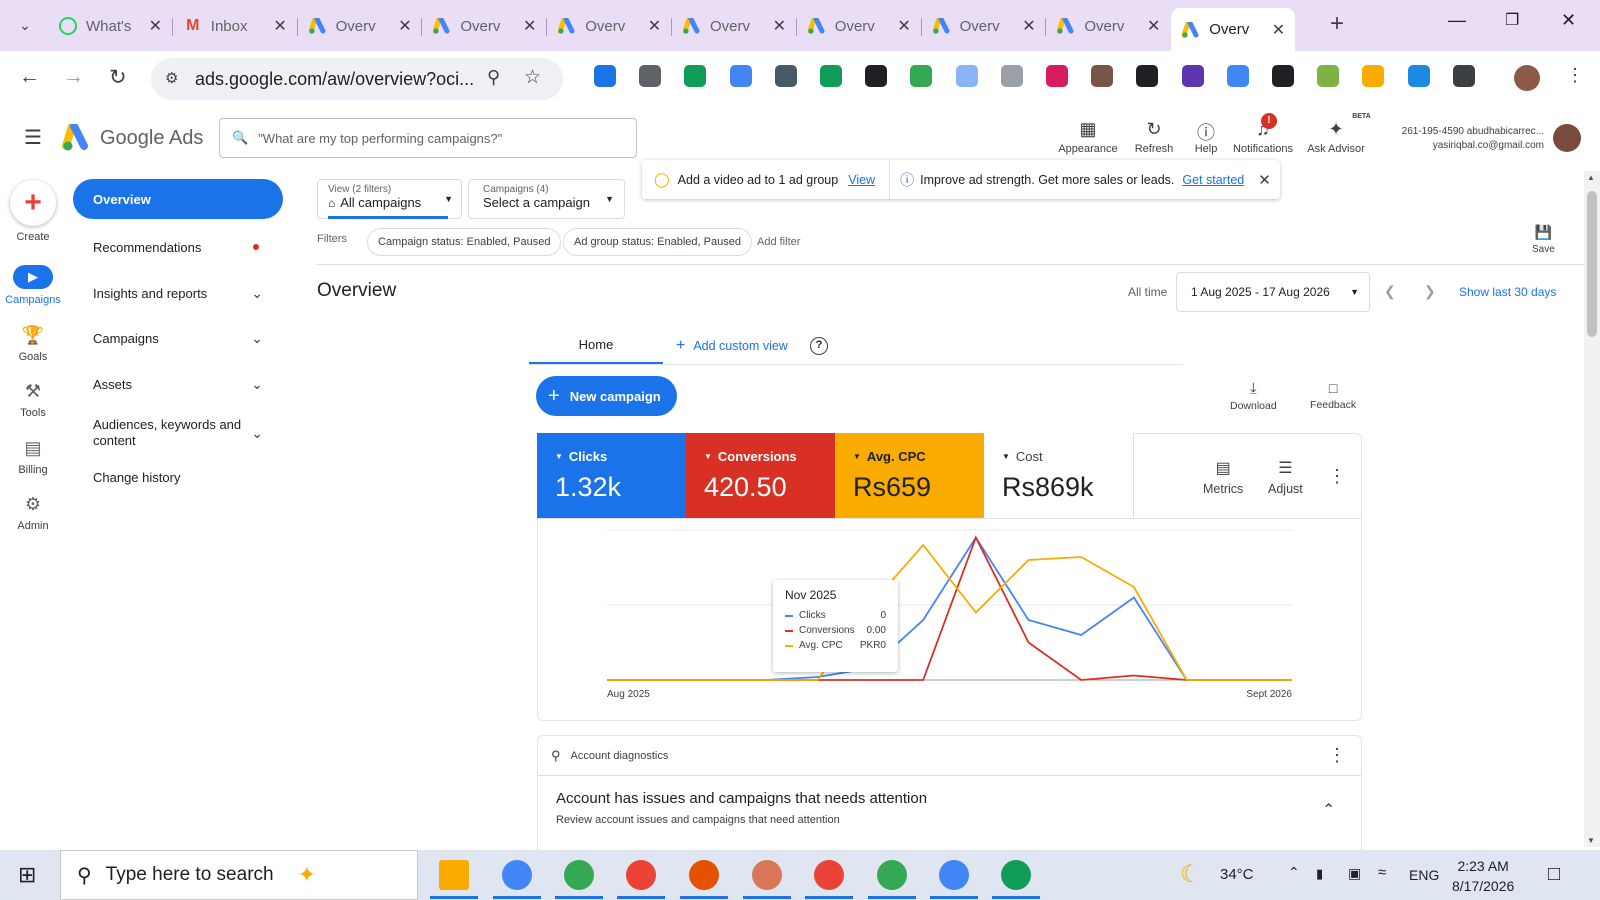 The height and width of the screenshot is (900, 1600). What do you see at coordinates (178, 477) in the screenshot?
I see `sidebar-item-change-history: Change history` at bounding box center [178, 477].